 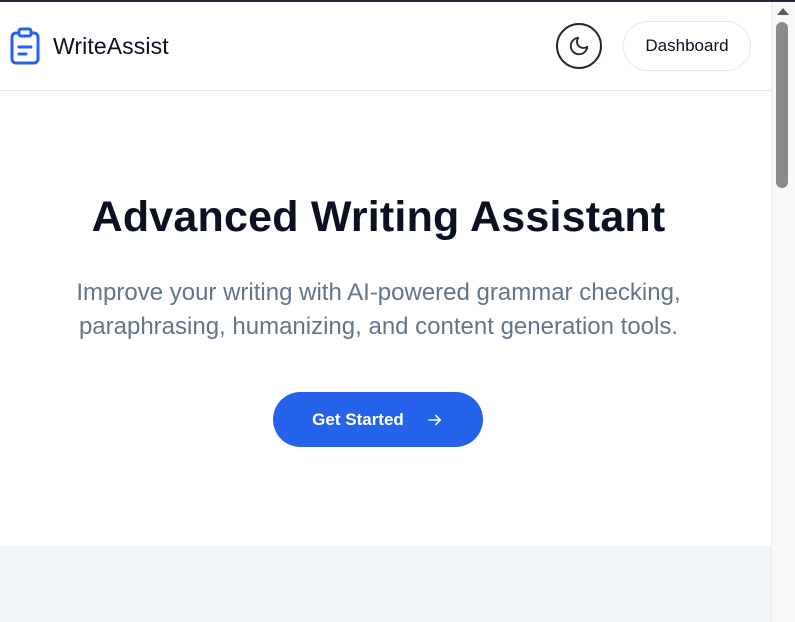 I want to click on brand-logo-link: WriteAssist, so click(x=89, y=46).